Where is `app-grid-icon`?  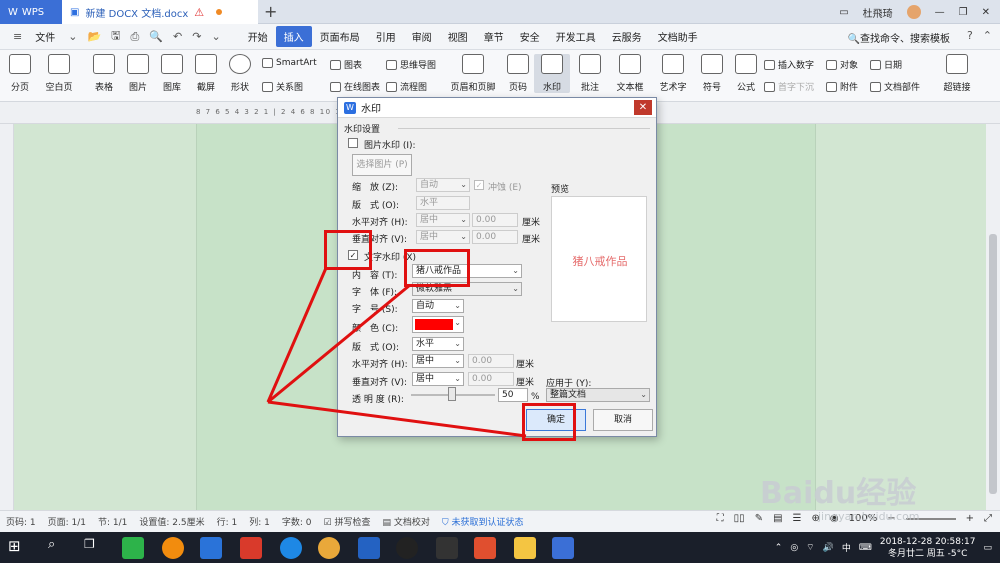 app-grid-icon is located at coordinates (211, 548).